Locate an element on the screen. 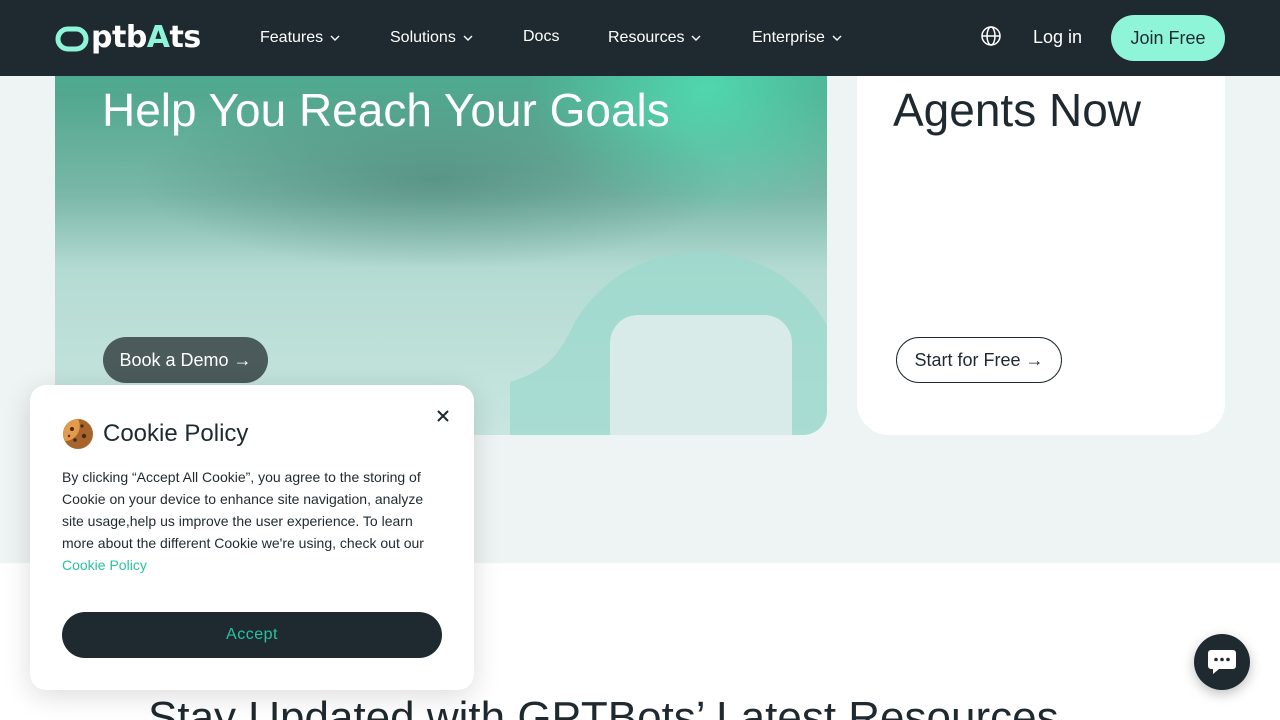 The image size is (1280, 720). nav-item-enterprise: Enterprise is located at coordinates (797, 38).